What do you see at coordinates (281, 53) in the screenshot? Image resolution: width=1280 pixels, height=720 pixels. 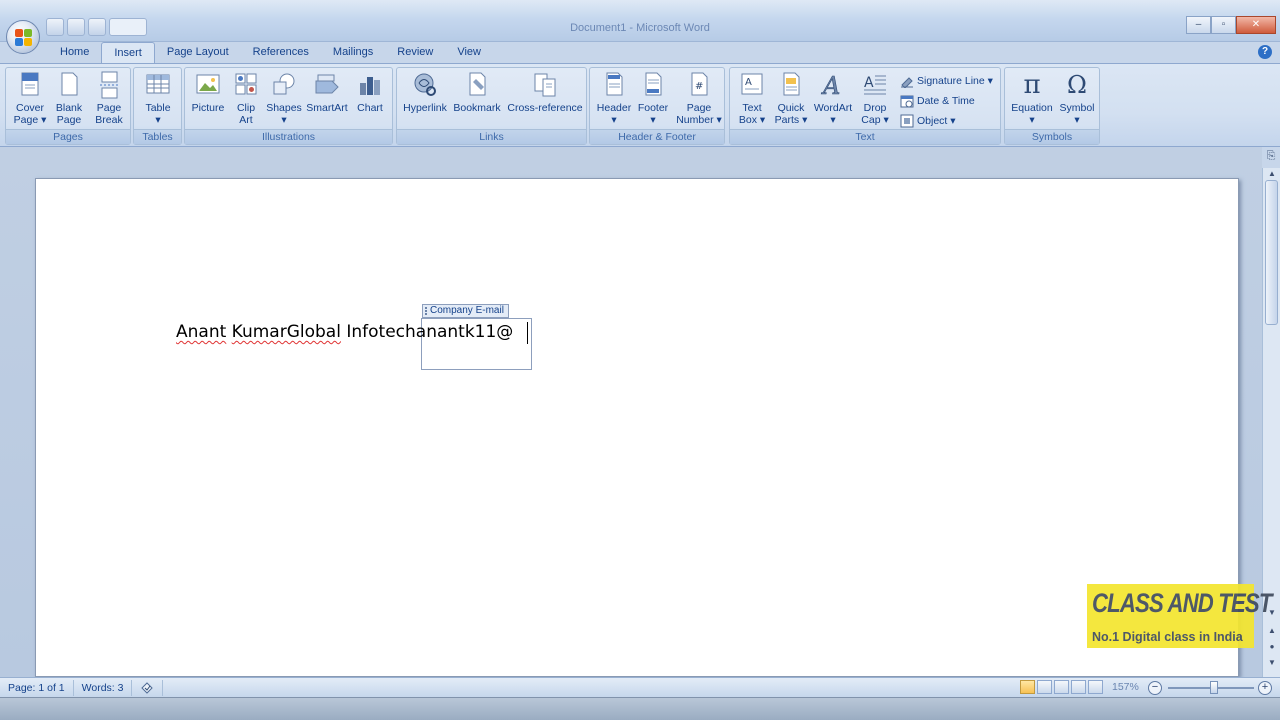 I see `tab-references: References` at bounding box center [281, 53].